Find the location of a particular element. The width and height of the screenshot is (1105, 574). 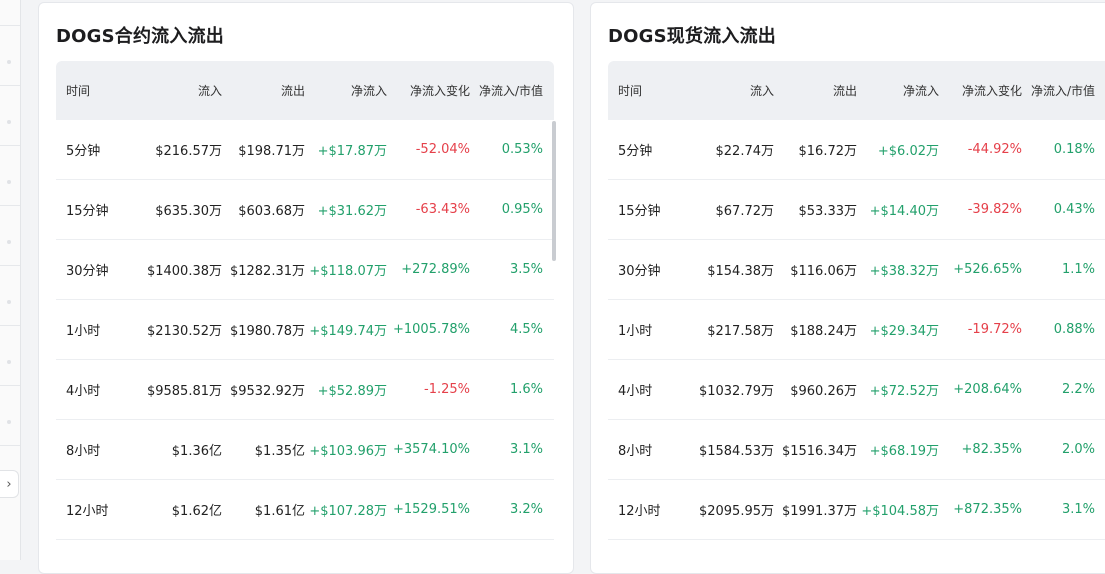

row-inflow: $1.62亿 is located at coordinates (196, 511).